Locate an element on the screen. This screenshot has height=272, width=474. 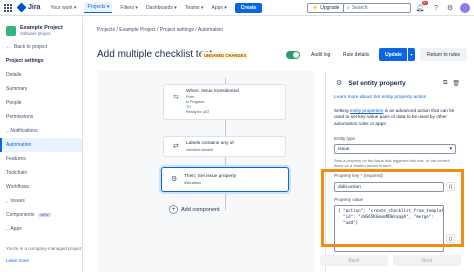
rule-enabled-toggle is located at coordinates (293, 55).